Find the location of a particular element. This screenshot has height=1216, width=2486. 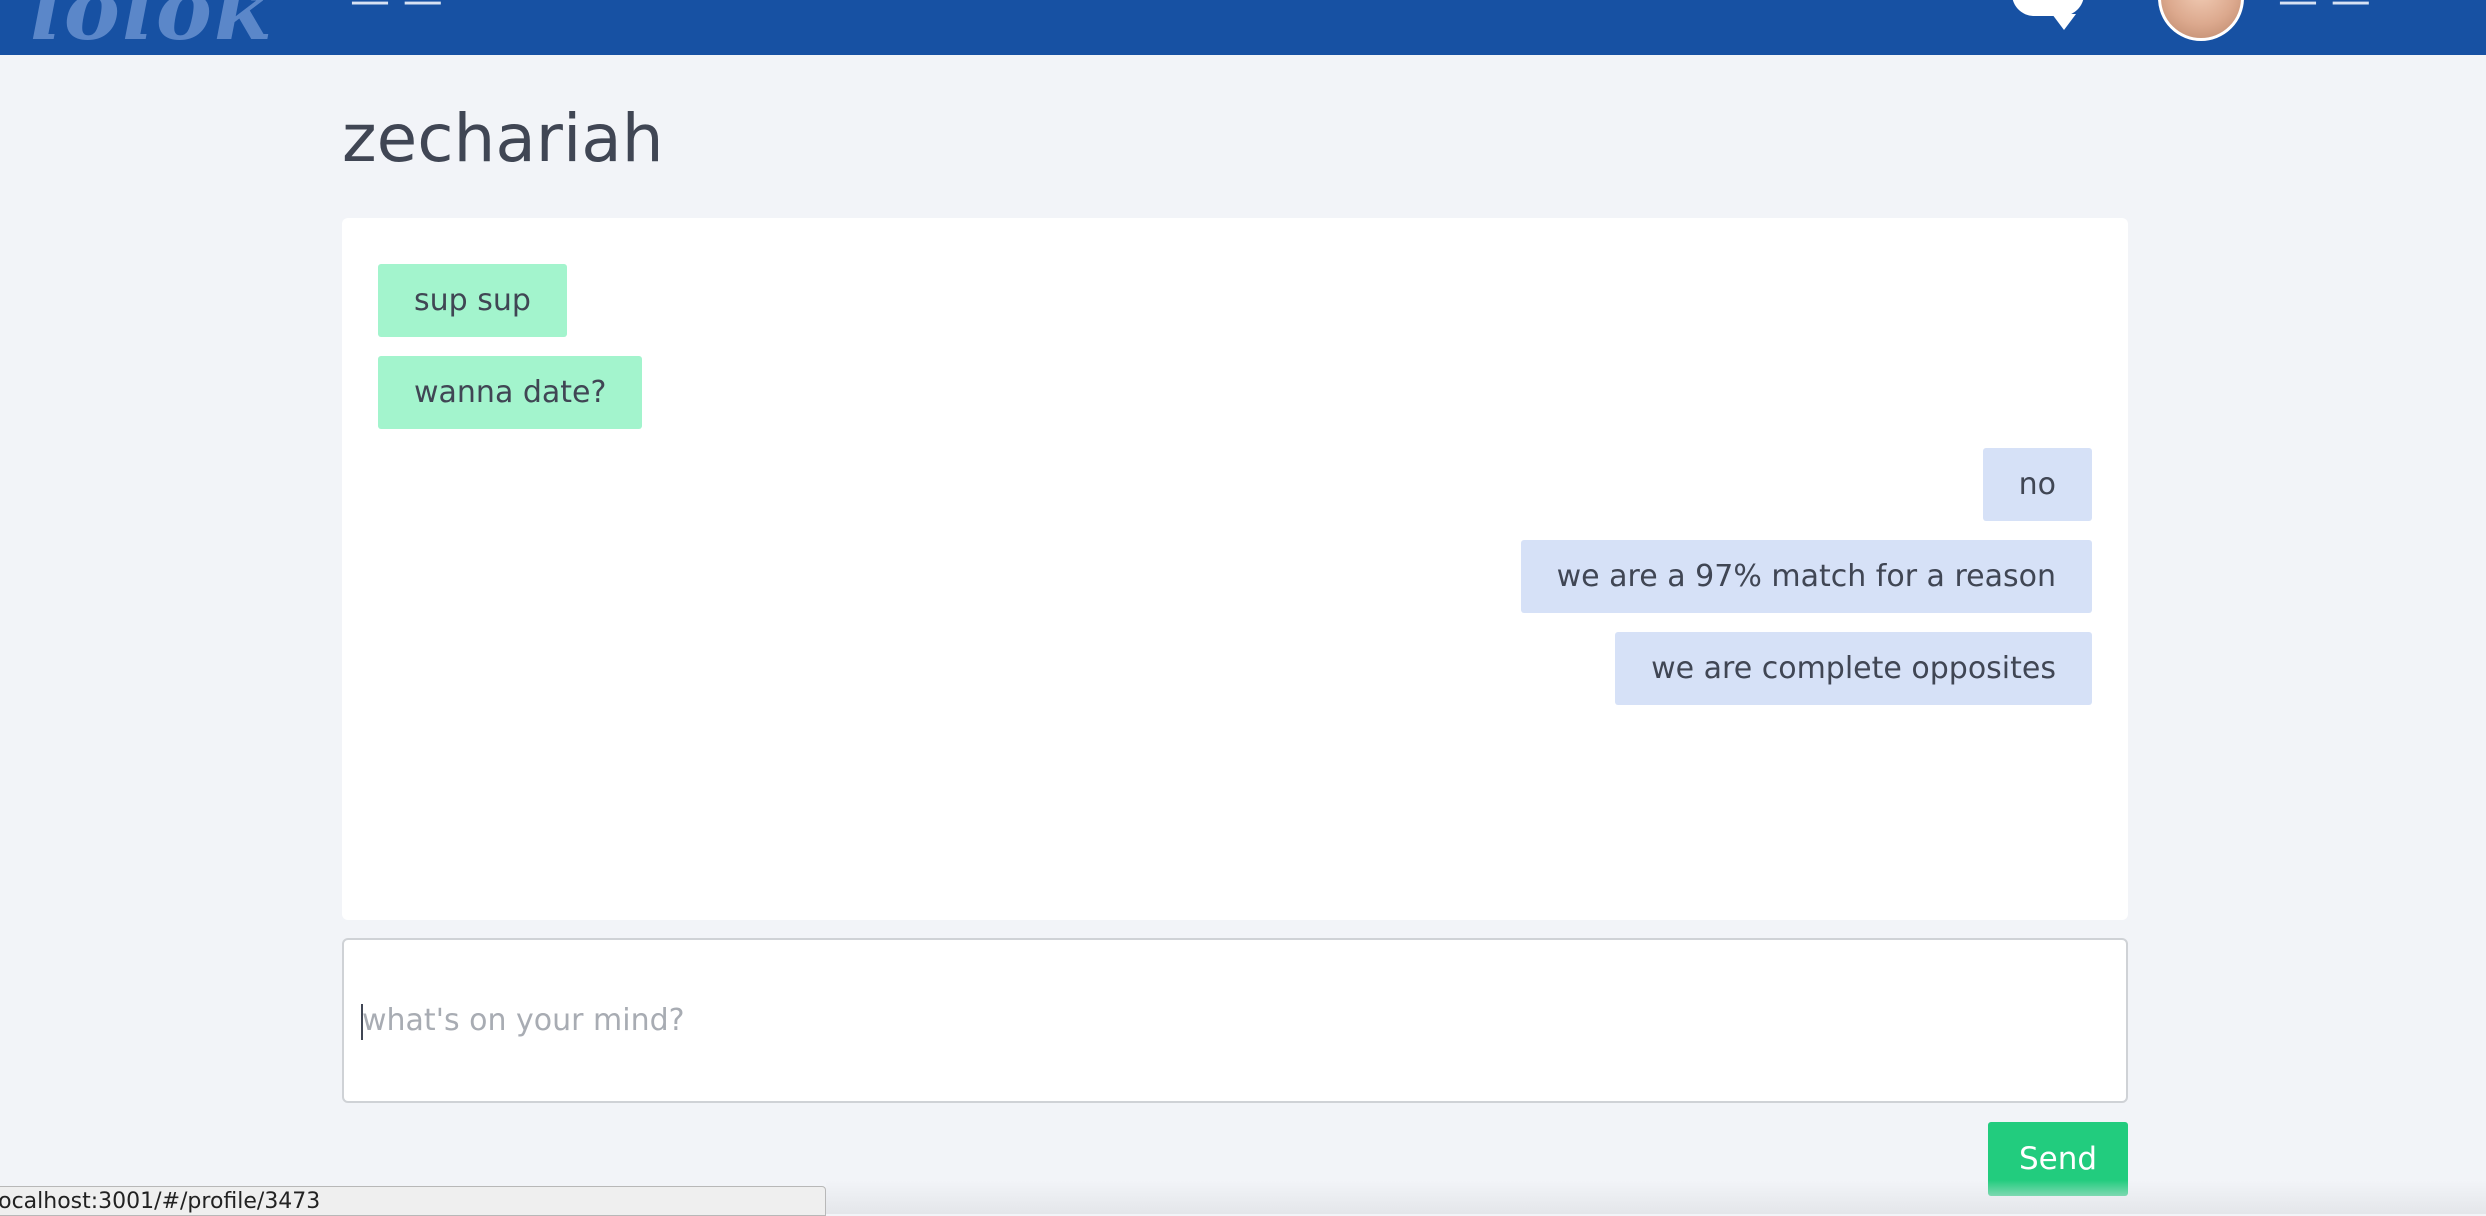

message-row-sent: we are a 97% match for a reason is located at coordinates (1235, 576).